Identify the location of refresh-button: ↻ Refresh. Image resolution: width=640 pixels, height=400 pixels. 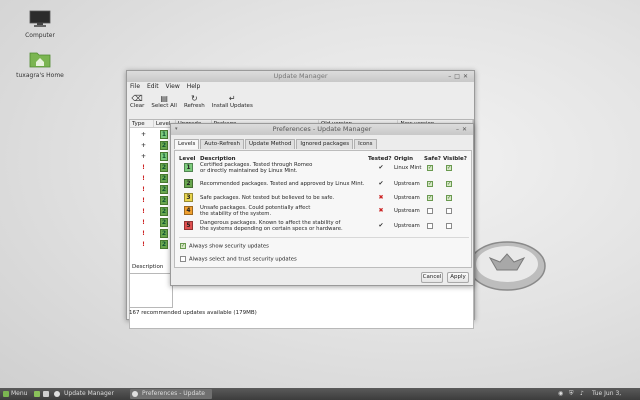
(194, 104).